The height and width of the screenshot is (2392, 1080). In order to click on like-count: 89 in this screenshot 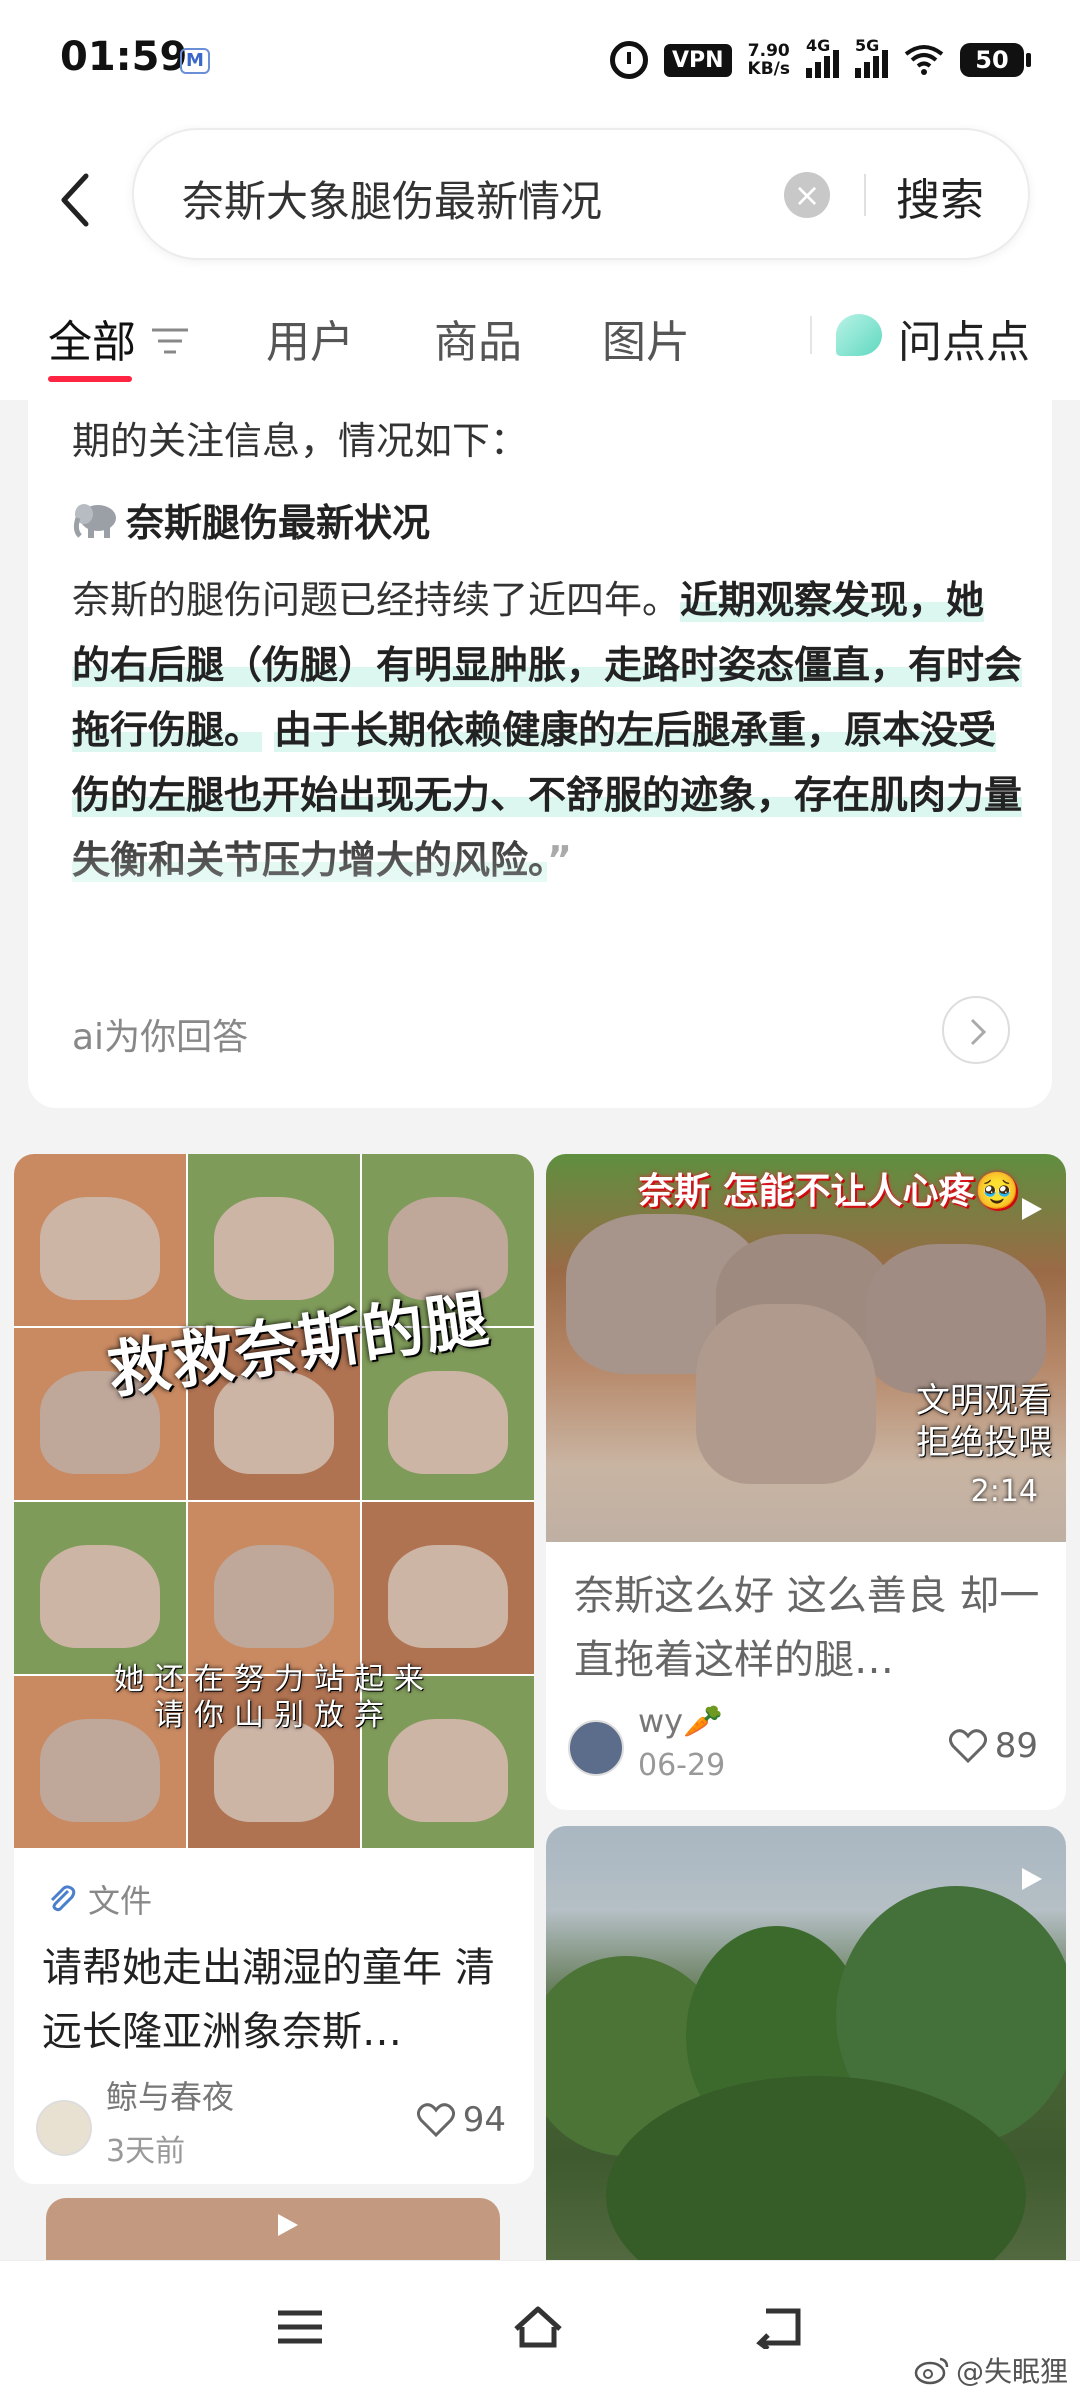, I will do `click(1016, 1746)`.